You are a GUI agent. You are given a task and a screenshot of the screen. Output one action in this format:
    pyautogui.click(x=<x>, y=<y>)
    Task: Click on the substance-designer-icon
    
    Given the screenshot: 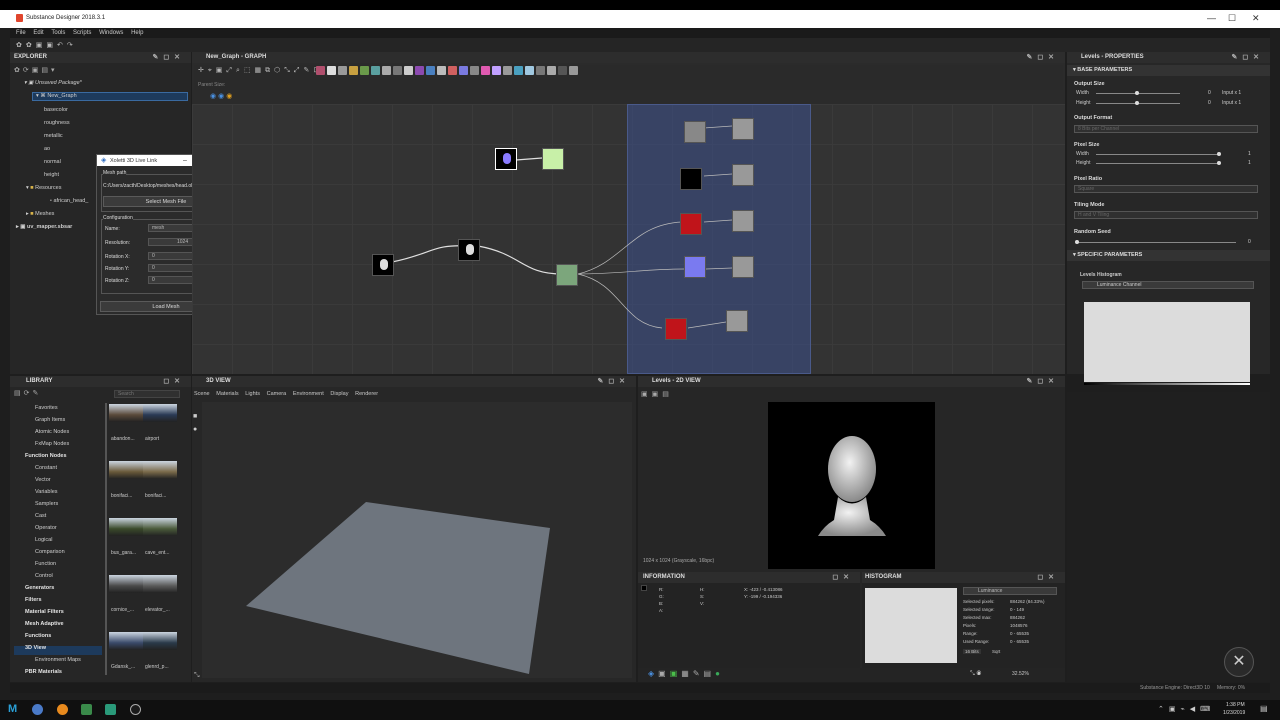 What is the action you would take?
    pyautogui.click(x=110, y=709)
    